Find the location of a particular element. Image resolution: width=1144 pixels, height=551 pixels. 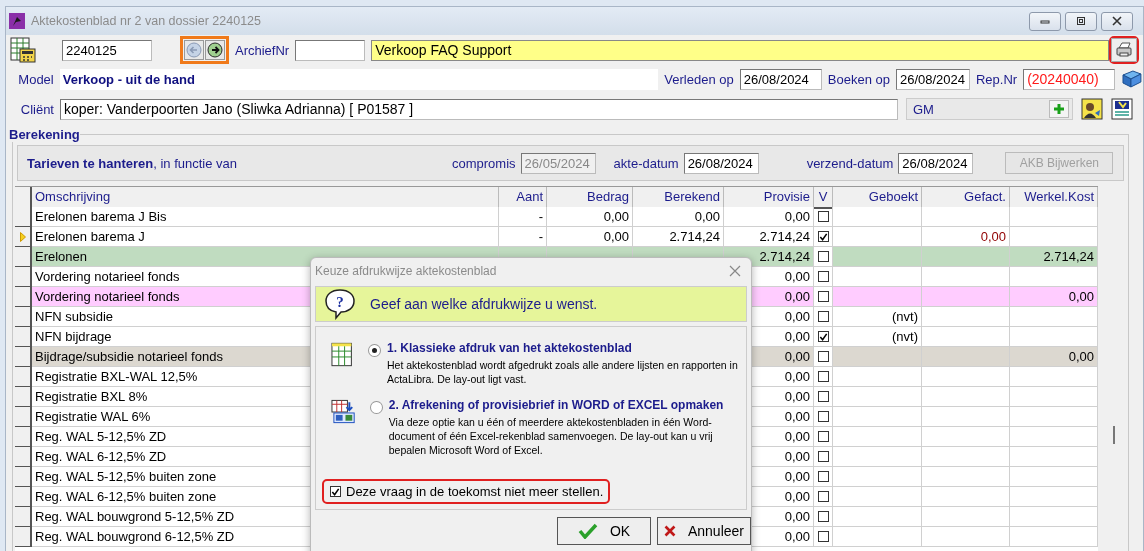

agent-field: GM is located at coordinates (989, 109).